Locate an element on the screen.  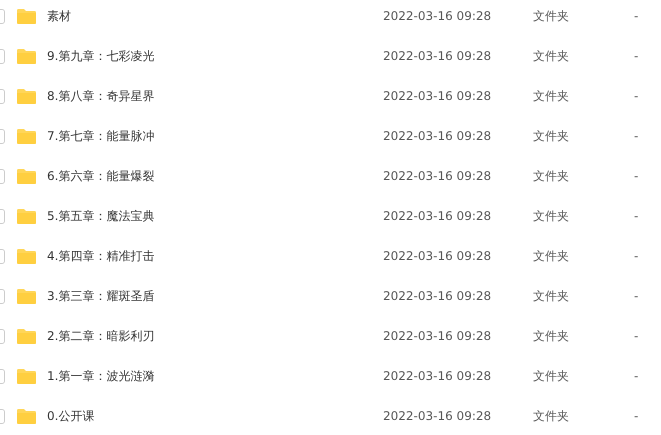
folder-name: 9.第九章：七彩凌光 is located at coordinates (215, 56).